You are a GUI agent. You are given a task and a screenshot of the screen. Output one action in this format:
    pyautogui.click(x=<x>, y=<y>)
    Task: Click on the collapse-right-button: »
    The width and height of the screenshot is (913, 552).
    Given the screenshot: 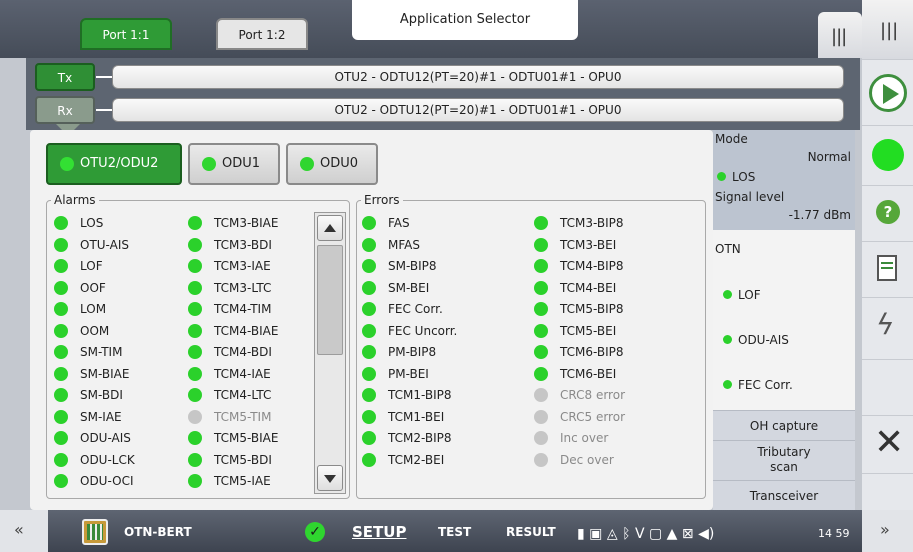 What is the action you would take?
    pyautogui.click(x=887, y=531)
    